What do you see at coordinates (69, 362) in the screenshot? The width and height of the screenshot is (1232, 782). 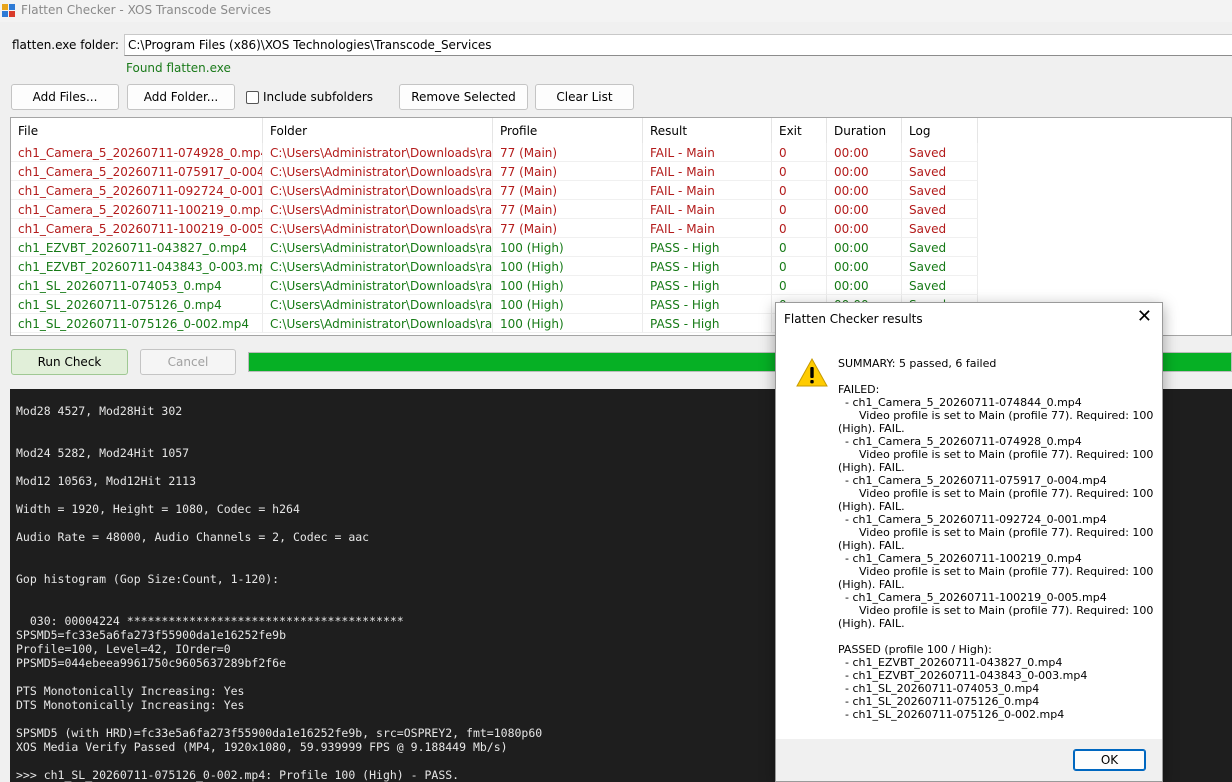 I see `run-check-button: Run Check` at bounding box center [69, 362].